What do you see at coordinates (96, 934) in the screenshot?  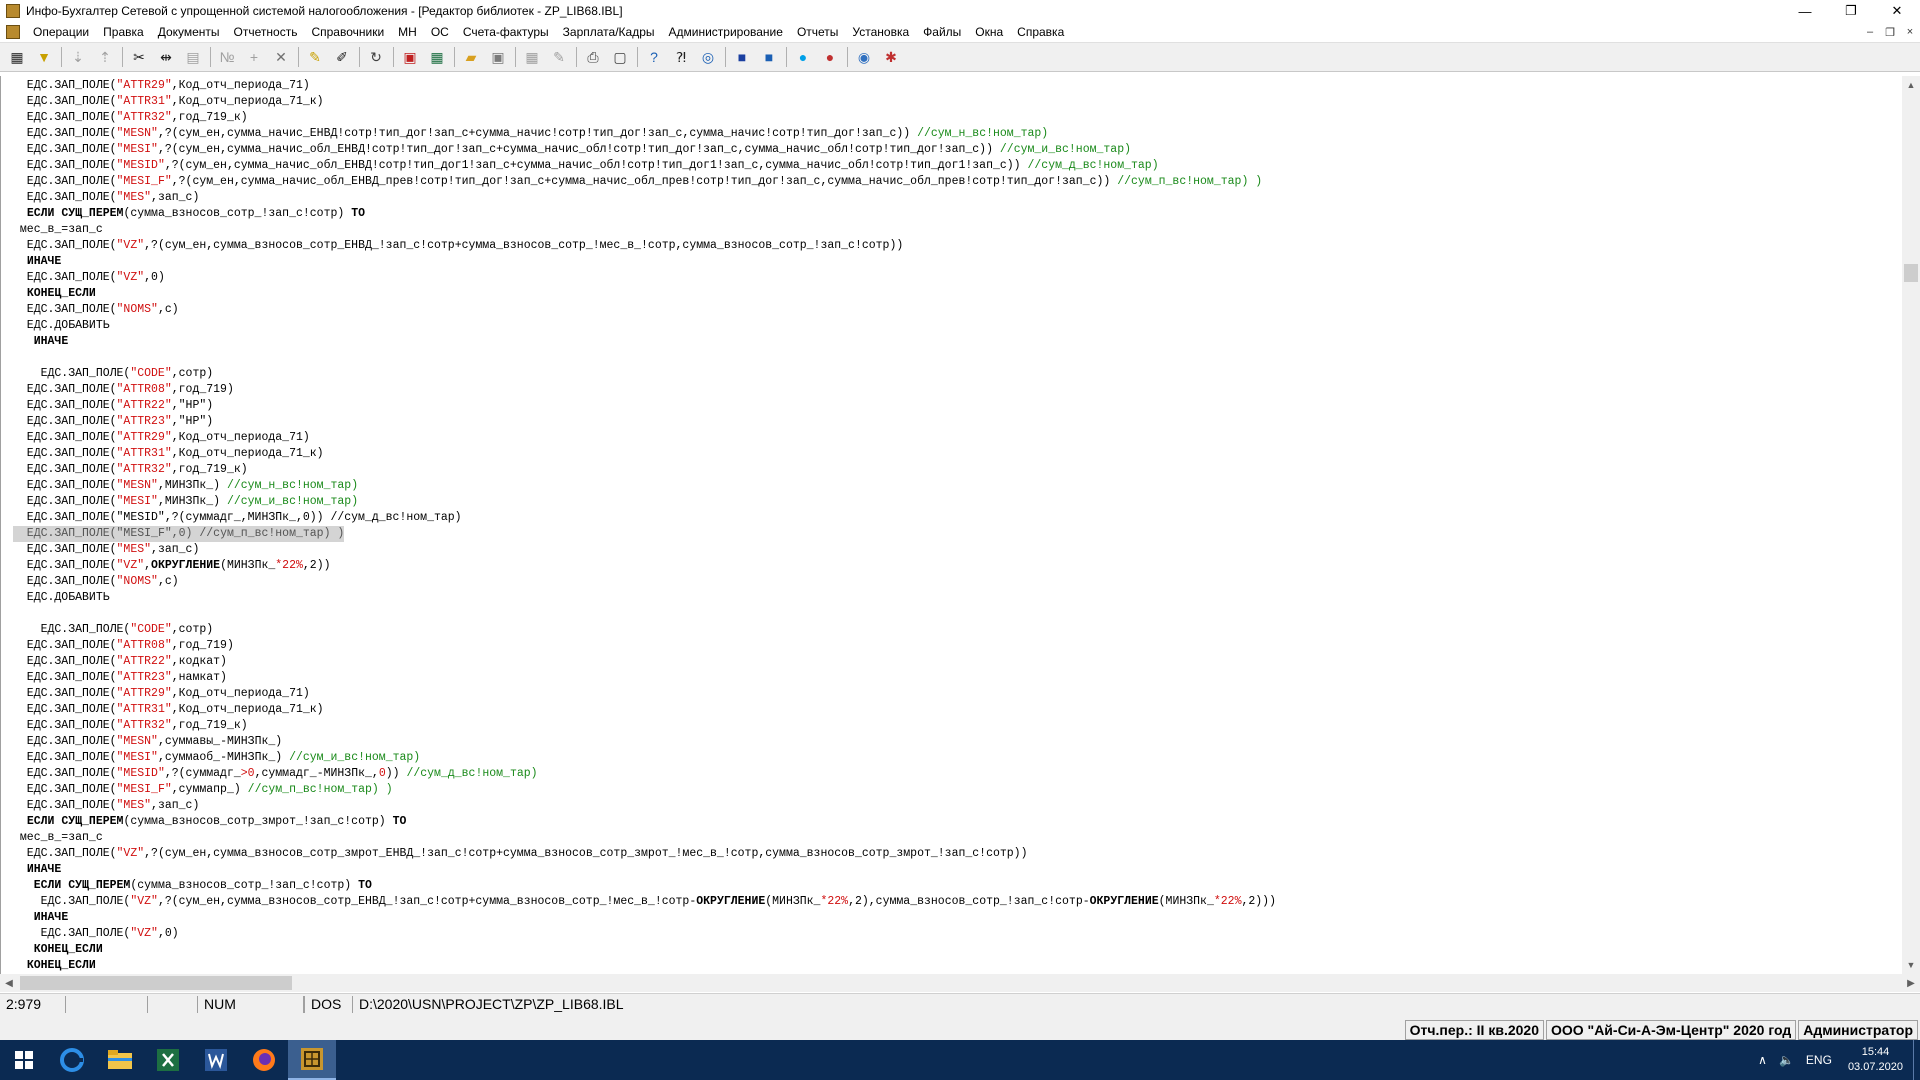 I see `code-line: ЕДС.ЗАП_ПОЛЕ("VZ",0)` at bounding box center [96, 934].